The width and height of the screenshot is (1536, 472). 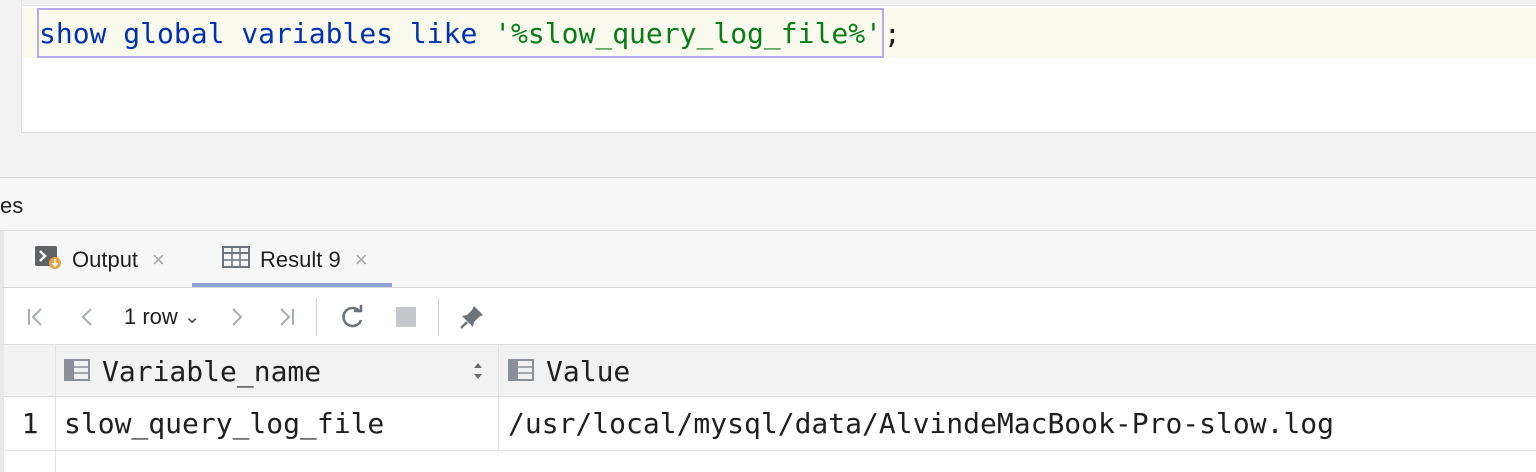 What do you see at coordinates (770, 450) in the screenshot?
I see `row-divider` at bounding box center [770, 450].